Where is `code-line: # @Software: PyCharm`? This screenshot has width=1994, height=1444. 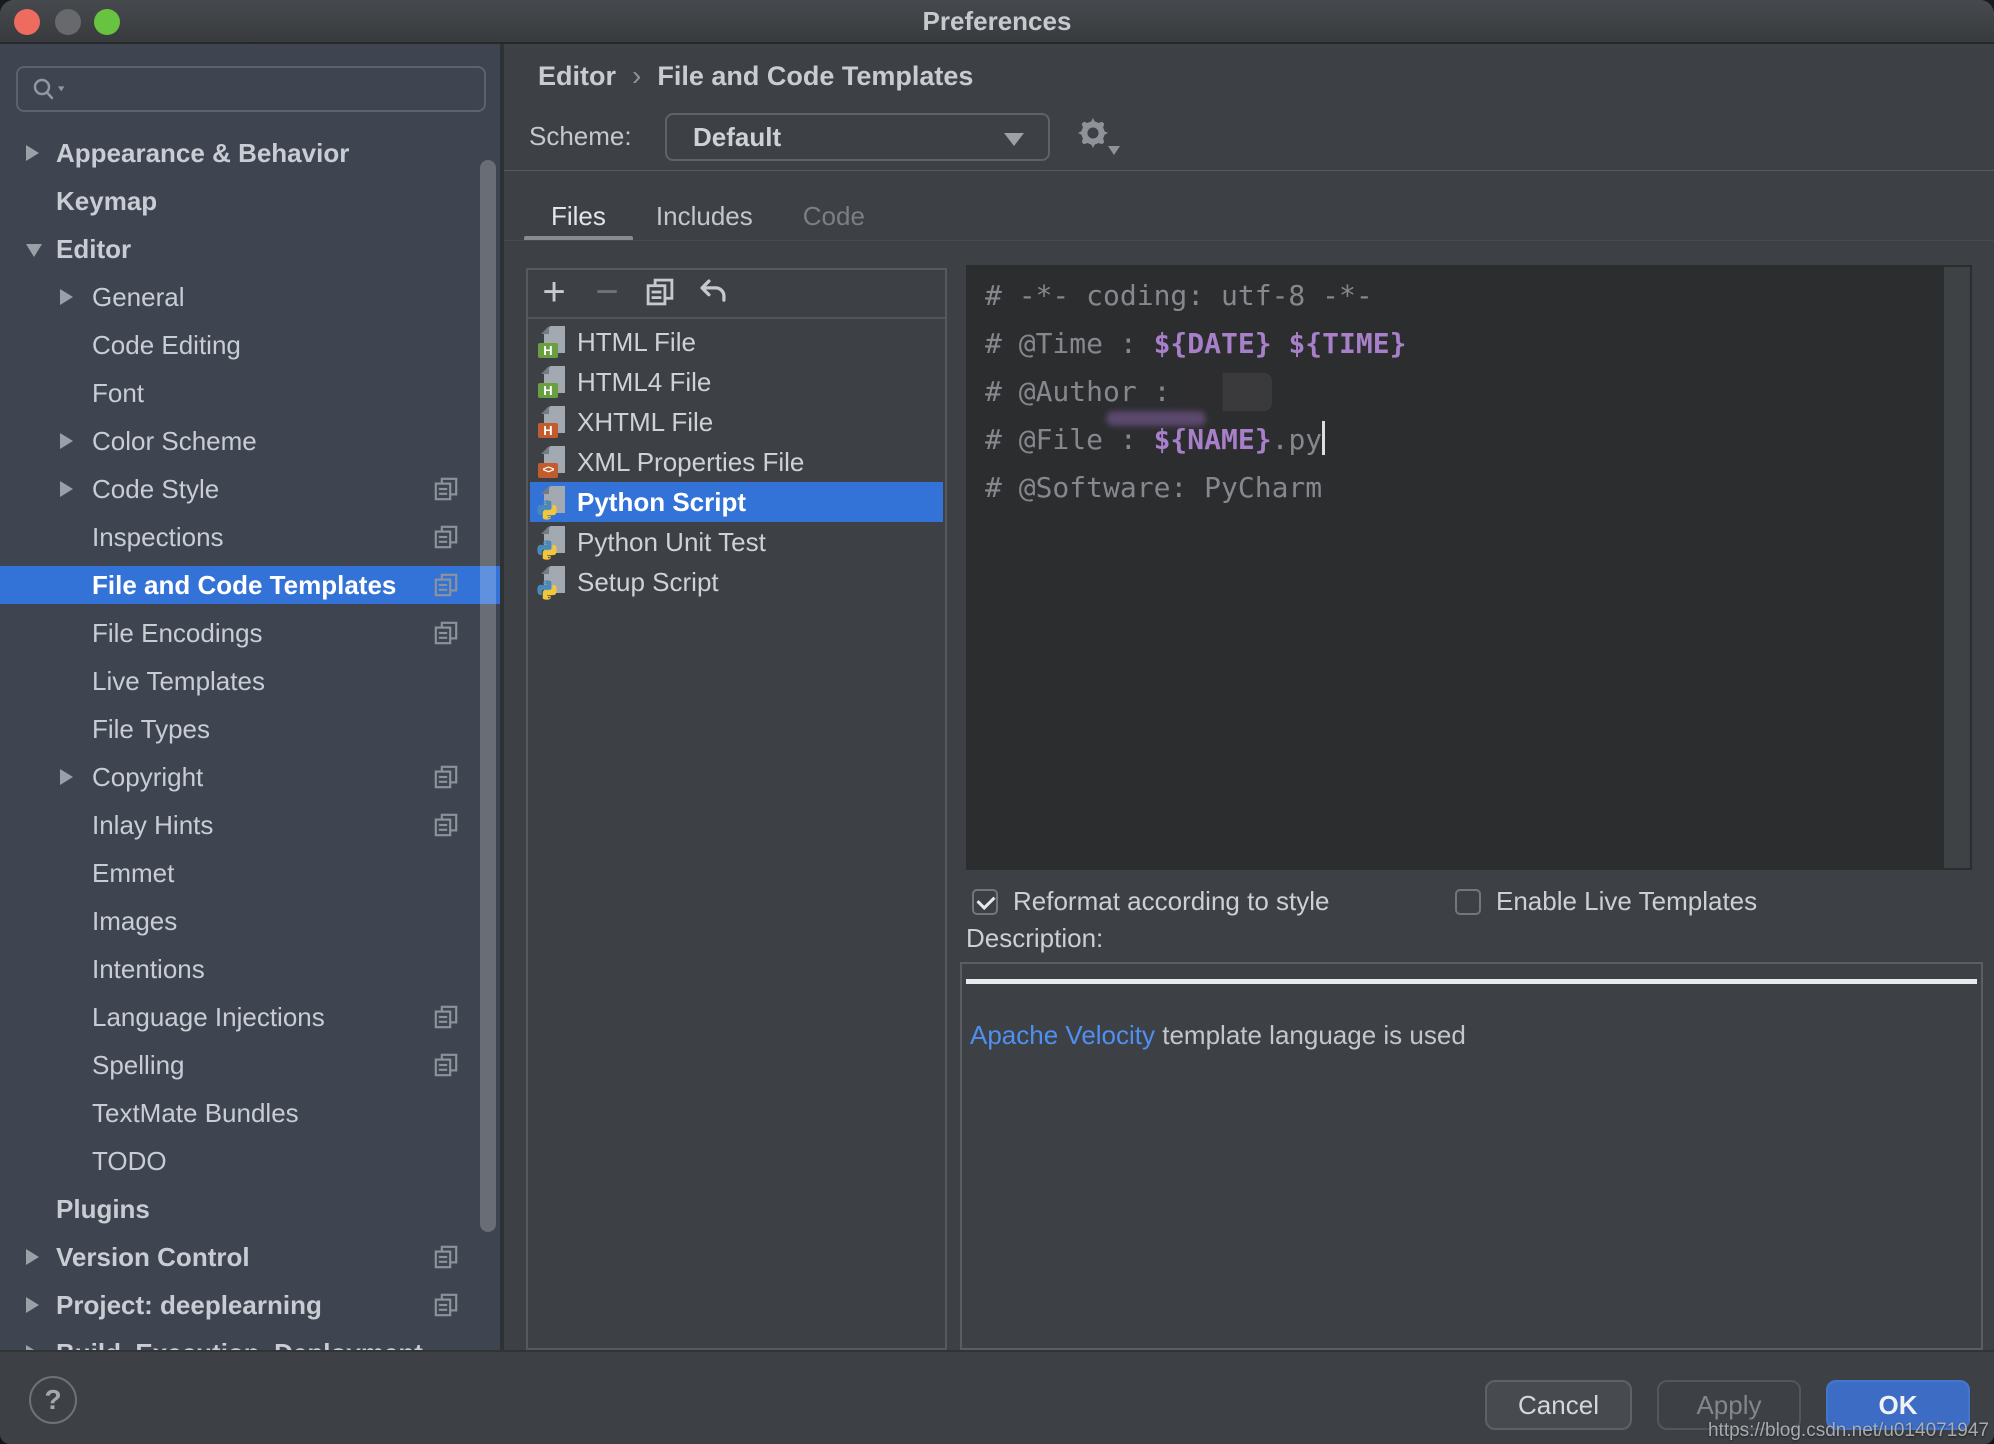 code-line: # @Software: PyCharm is located at coordinates (1469, 488).